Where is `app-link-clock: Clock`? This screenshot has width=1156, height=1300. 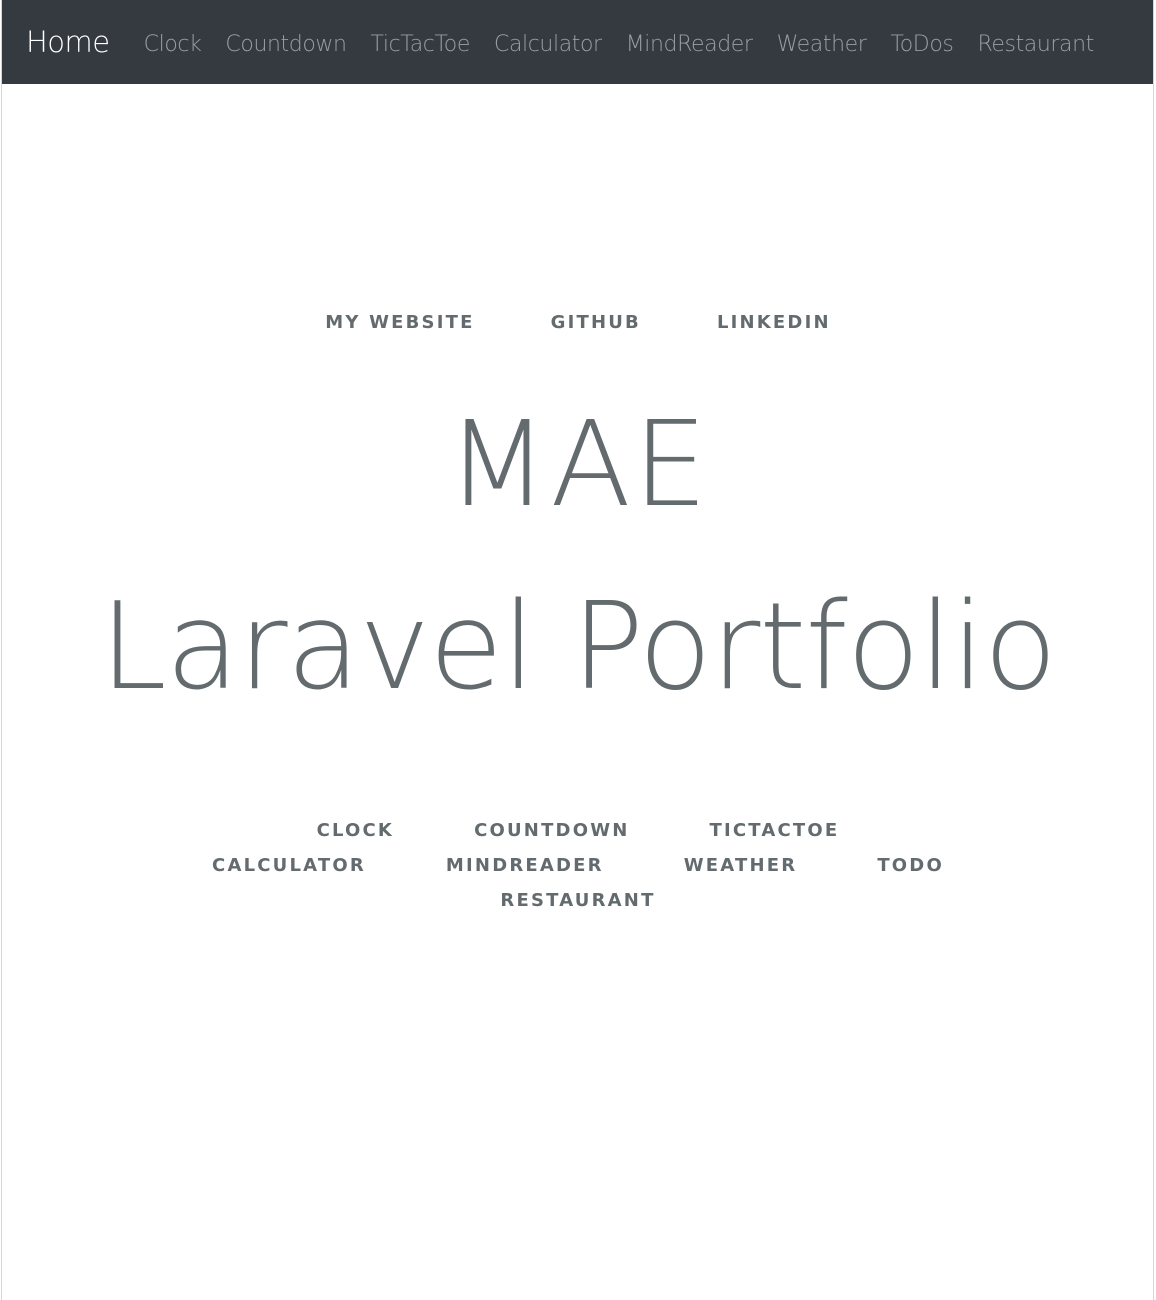
app-link-clock: Clock is located at coordinates (356, 830).